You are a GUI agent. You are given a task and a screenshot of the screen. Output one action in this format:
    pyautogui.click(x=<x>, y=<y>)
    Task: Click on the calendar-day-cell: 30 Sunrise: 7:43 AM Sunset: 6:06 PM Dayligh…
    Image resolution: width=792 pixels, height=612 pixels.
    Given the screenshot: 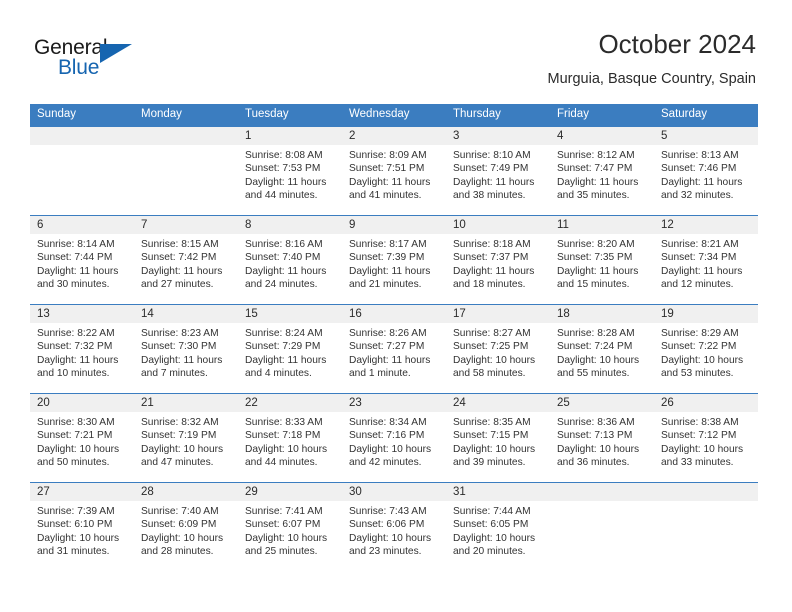 What is the action you would take?
    pyautogui.click(x=394, y=526)
    